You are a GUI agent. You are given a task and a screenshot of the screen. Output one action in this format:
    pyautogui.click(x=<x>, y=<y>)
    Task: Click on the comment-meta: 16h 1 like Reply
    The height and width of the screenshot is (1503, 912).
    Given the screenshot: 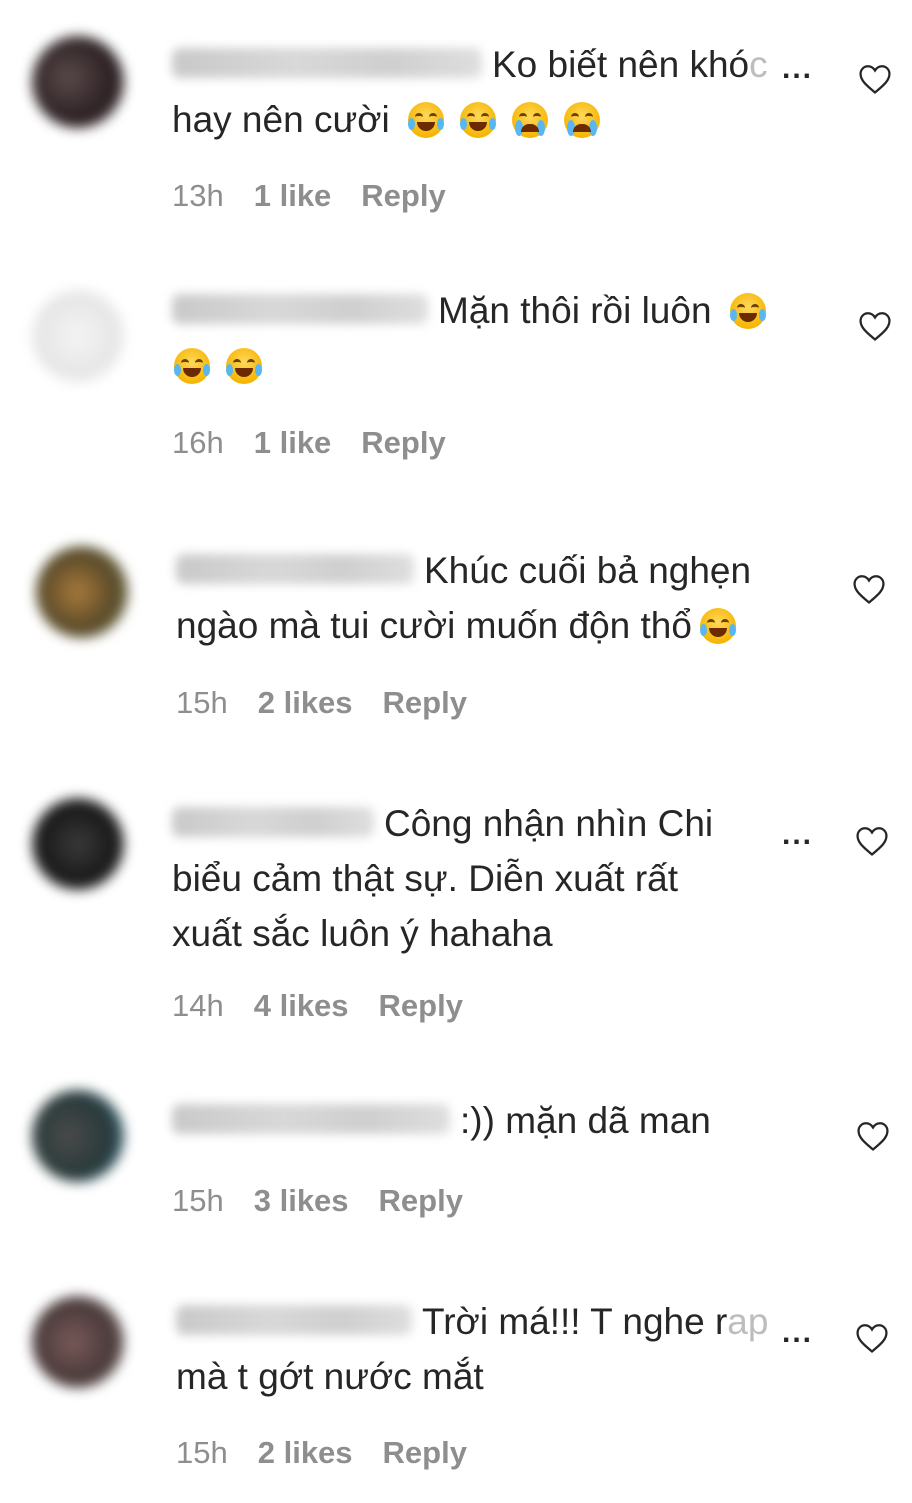 What is the action you would take?
    pyautogui.click(x=324, y=443)
    